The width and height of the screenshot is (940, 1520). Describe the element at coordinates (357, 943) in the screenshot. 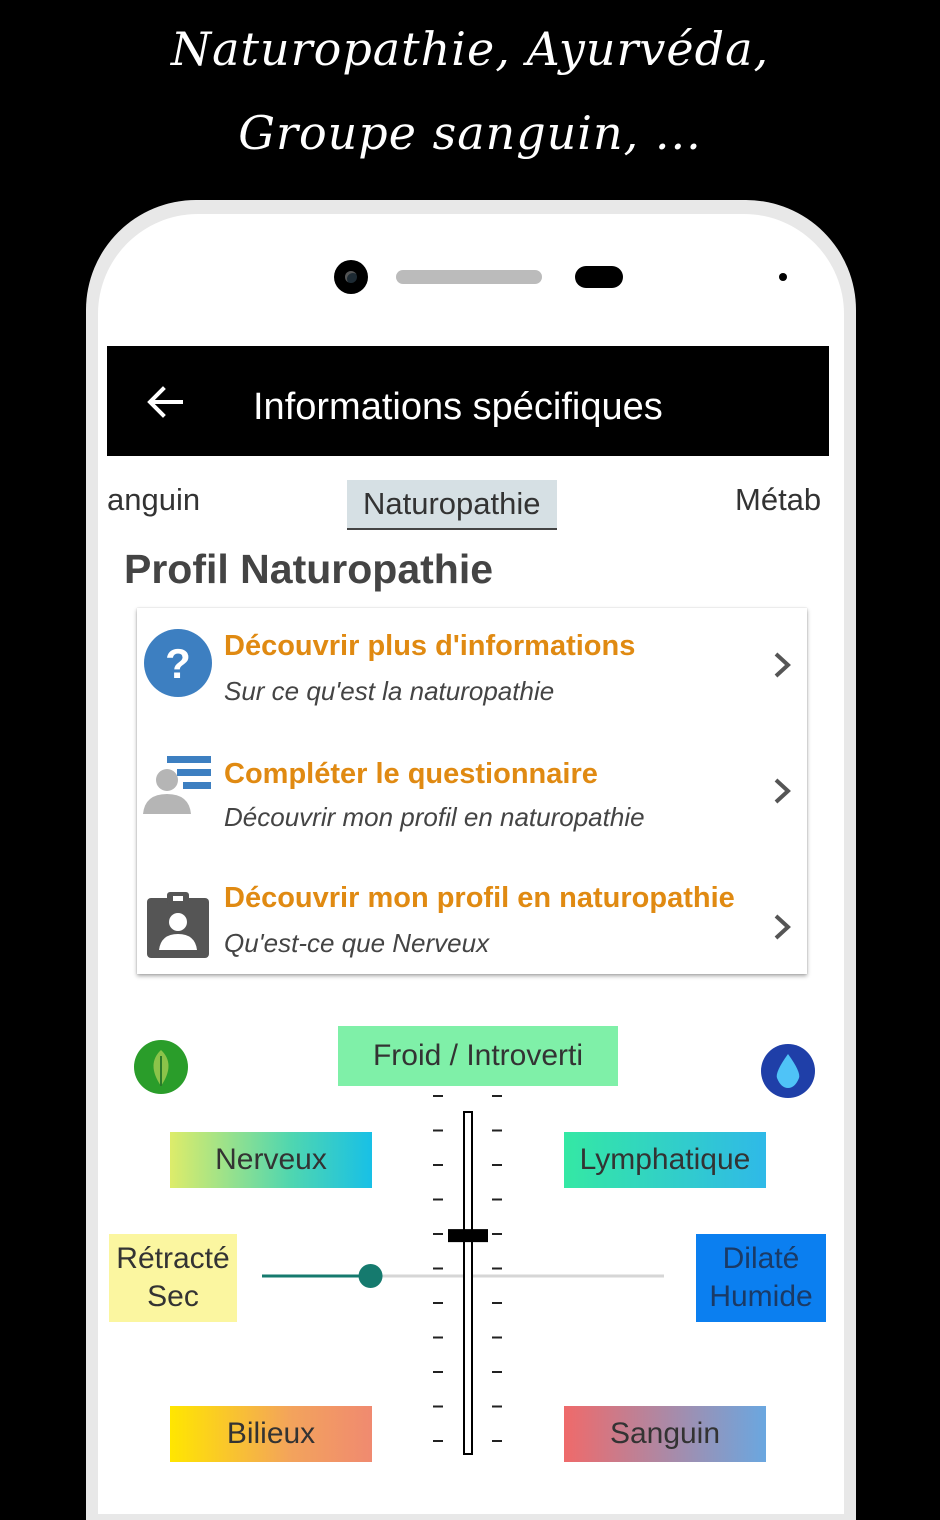

I see `menu-item-subtitle: Qu'est-ce que Nerveux` at that location.